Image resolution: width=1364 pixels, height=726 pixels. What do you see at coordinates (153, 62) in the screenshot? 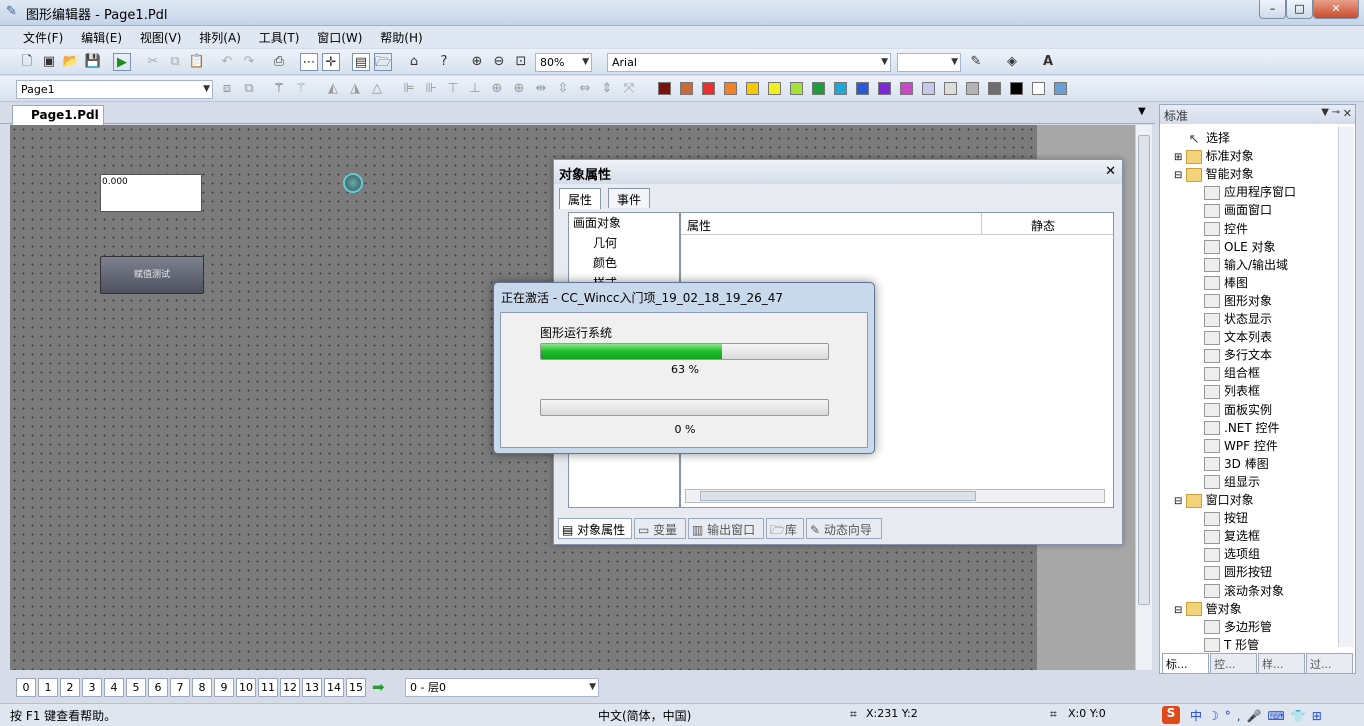
I see `cut-icon: ✂` at bounding box center [153, 62].